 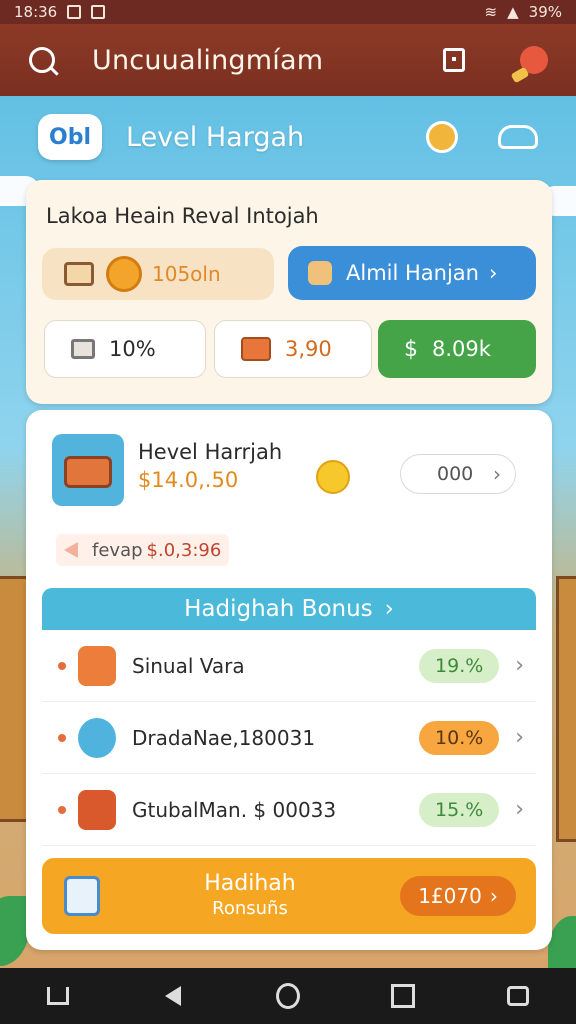 What do you see at coordinates (513, 12) in the screenshot?
I see `signal-icon: ▲` at bounding box center [513, 12].